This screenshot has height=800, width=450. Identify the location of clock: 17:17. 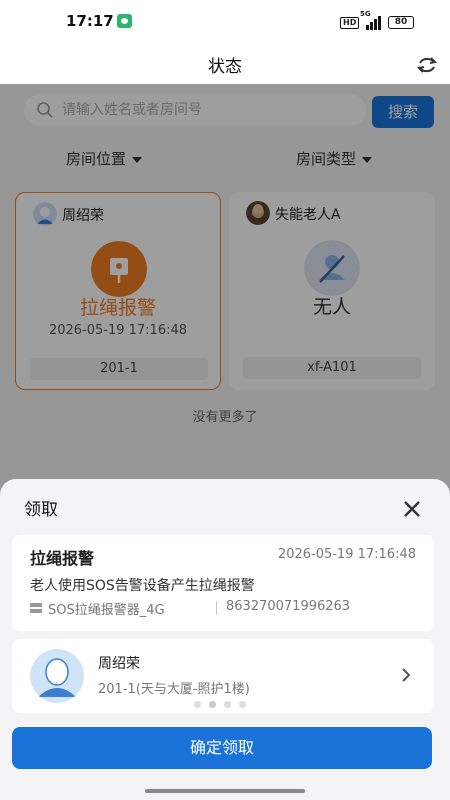
(90, 21).